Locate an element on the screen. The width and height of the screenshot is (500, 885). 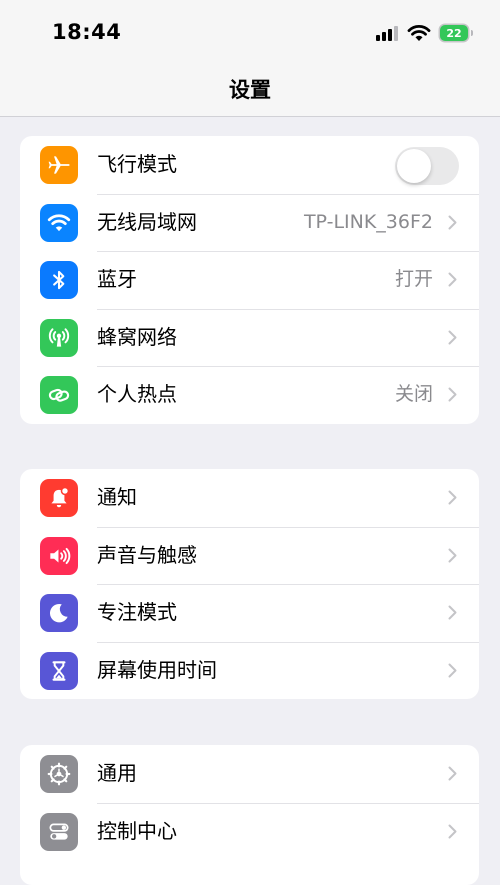
moon-icon is located at coordinates (59, 613).